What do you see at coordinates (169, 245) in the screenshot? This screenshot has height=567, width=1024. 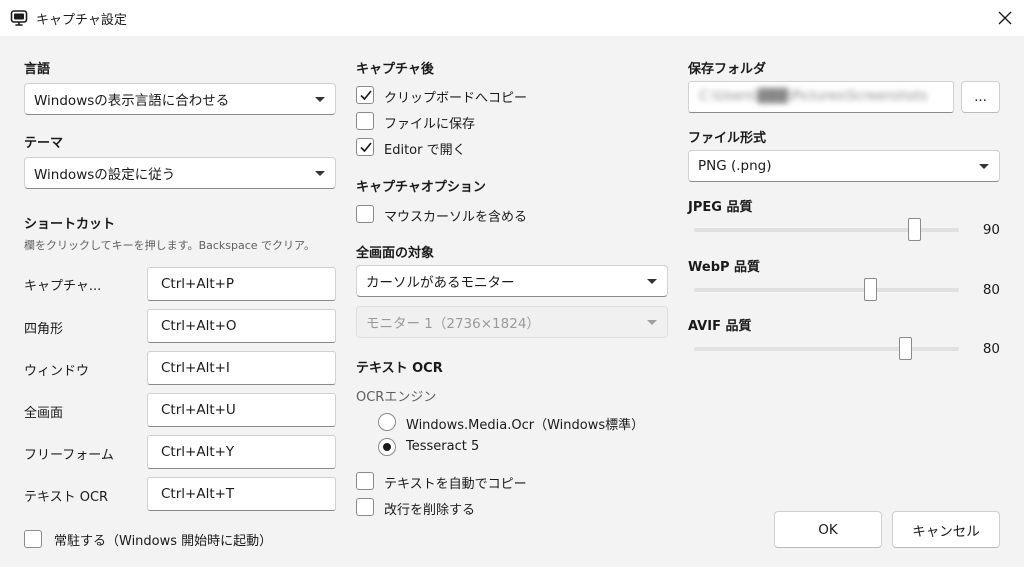 I see `shortcut-hint: 欄をクリックしてキーを押します。Backspace でクリア。` at bounding box center [169, 245].